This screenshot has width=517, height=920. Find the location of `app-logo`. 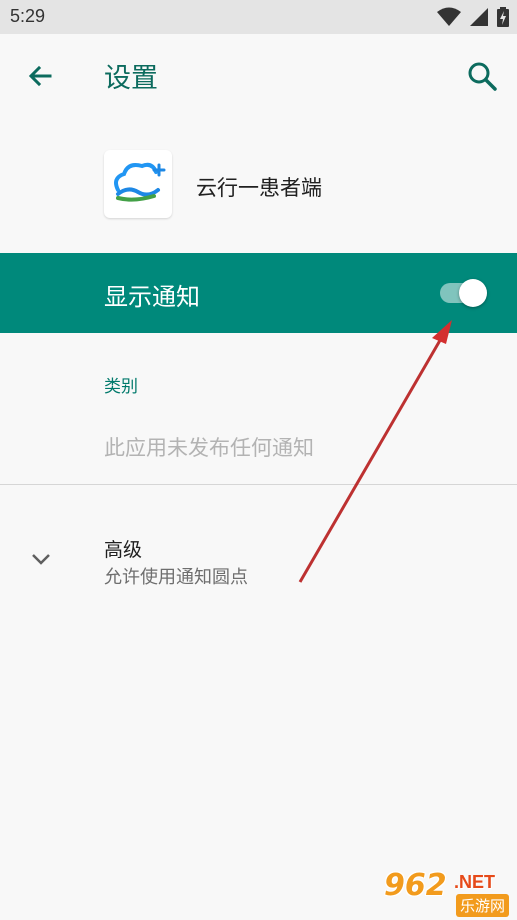

app-logo is located at coordinates (138, 184).